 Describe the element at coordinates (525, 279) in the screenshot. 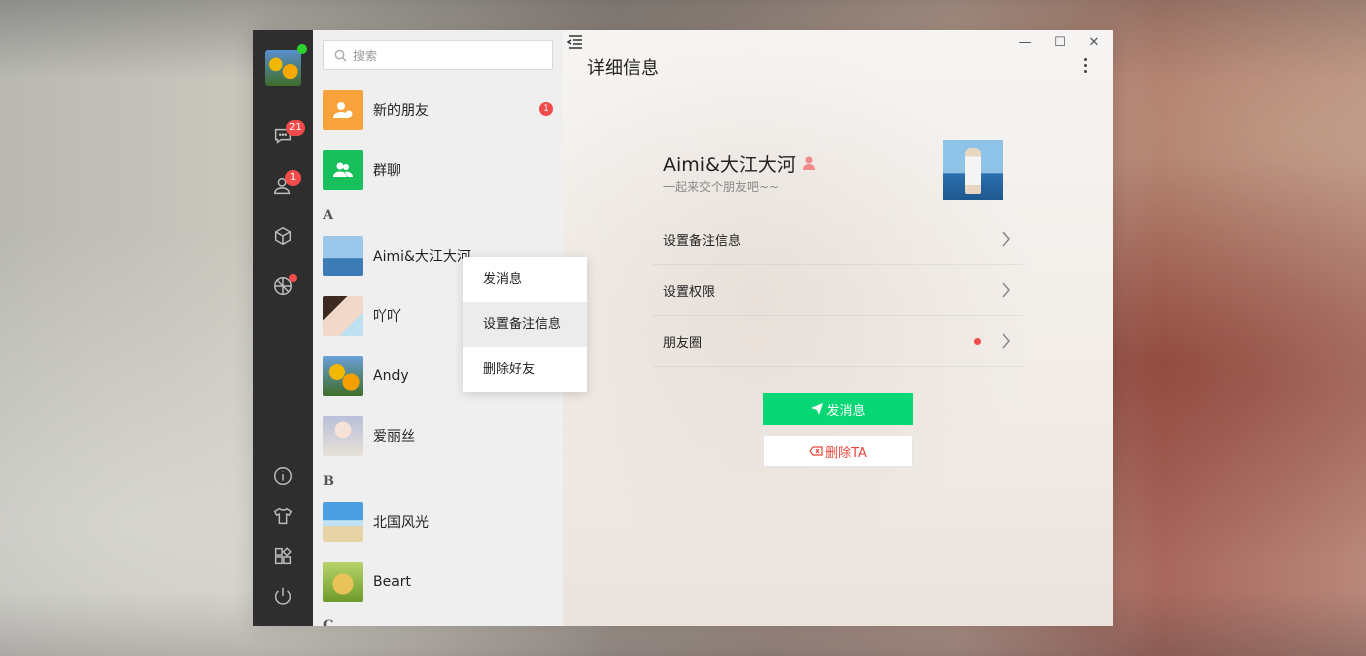

I see `menu-item-send-message: 发消息` at that location.